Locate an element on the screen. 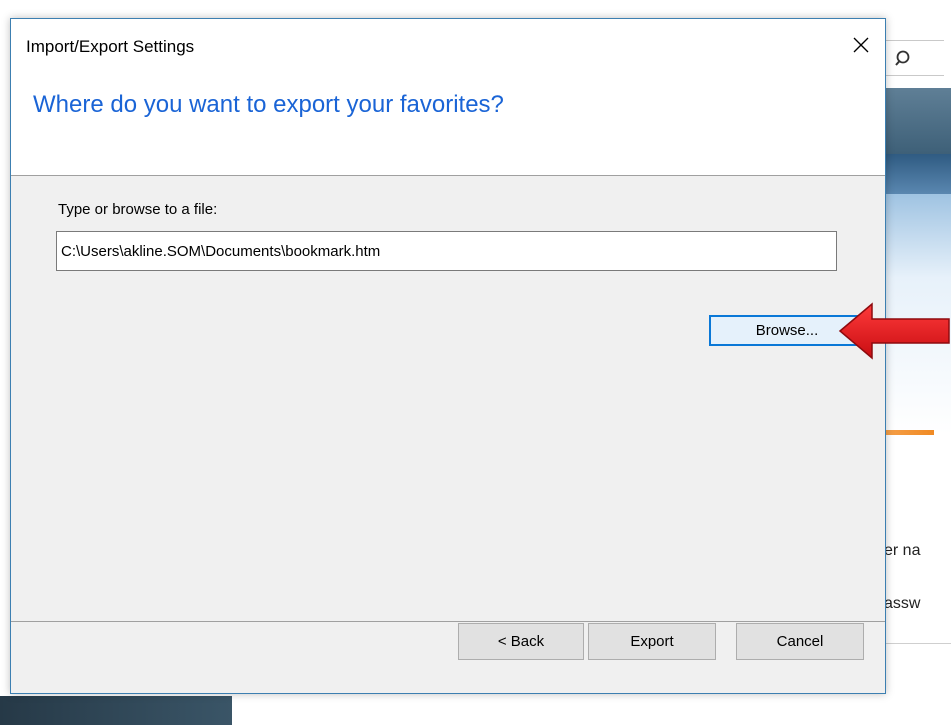 The width and height of the screenshot is (951, 725). close-icon is located at coordinates (861, 47).